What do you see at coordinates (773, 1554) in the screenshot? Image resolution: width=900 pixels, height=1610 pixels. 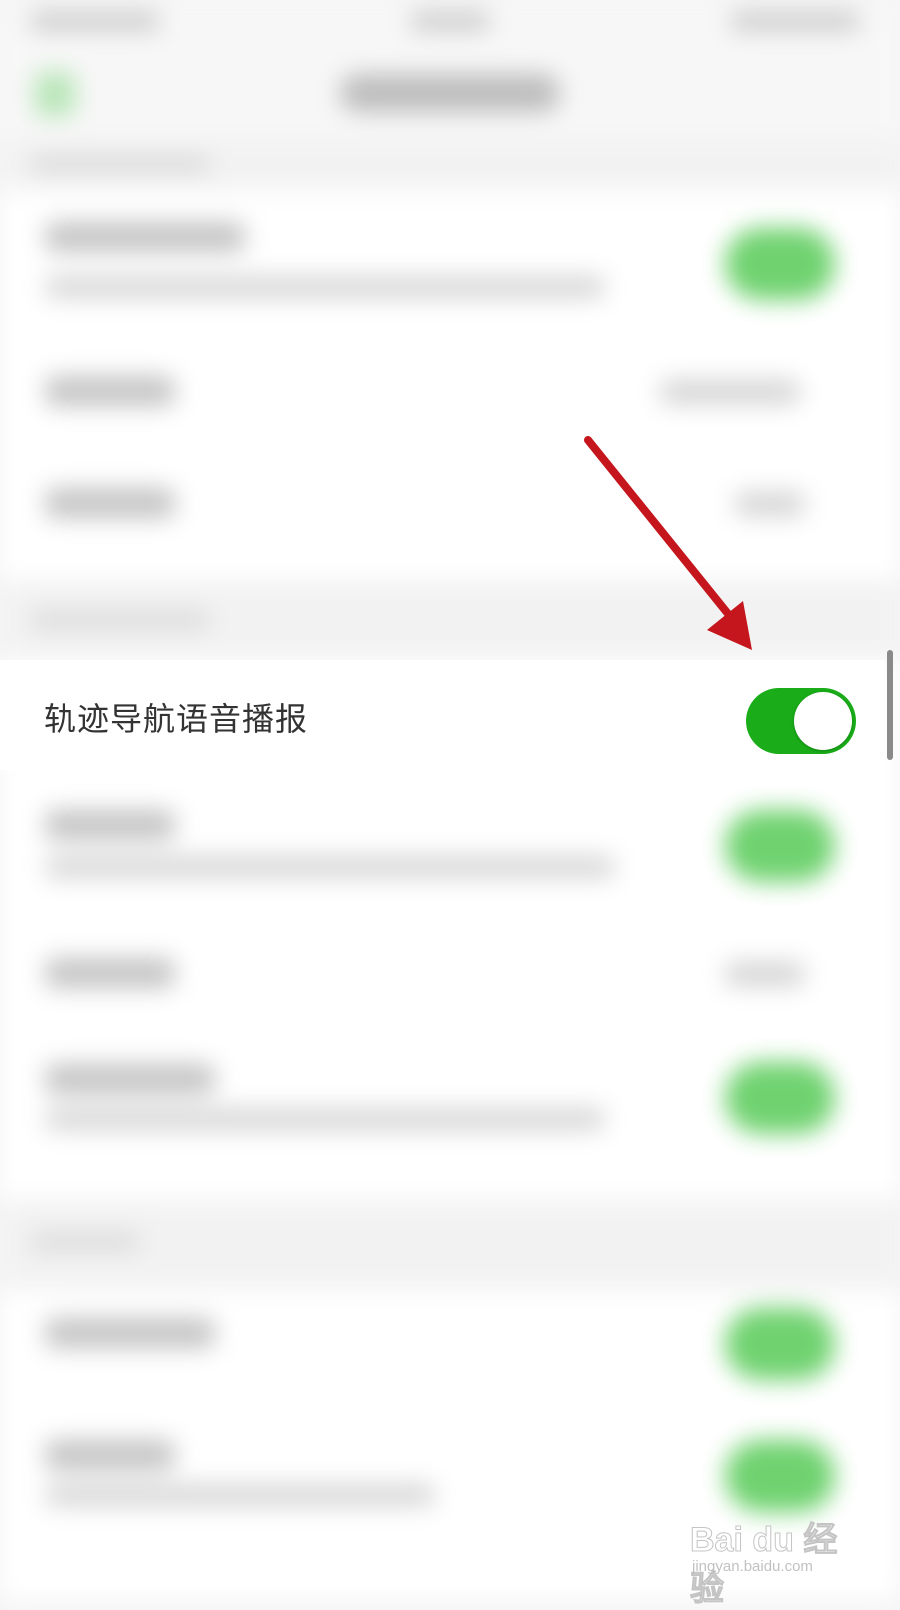 I see `baidu-watermark: Bai du 经验 jingyan.baidu.com` at bounding box center [773, 1554].